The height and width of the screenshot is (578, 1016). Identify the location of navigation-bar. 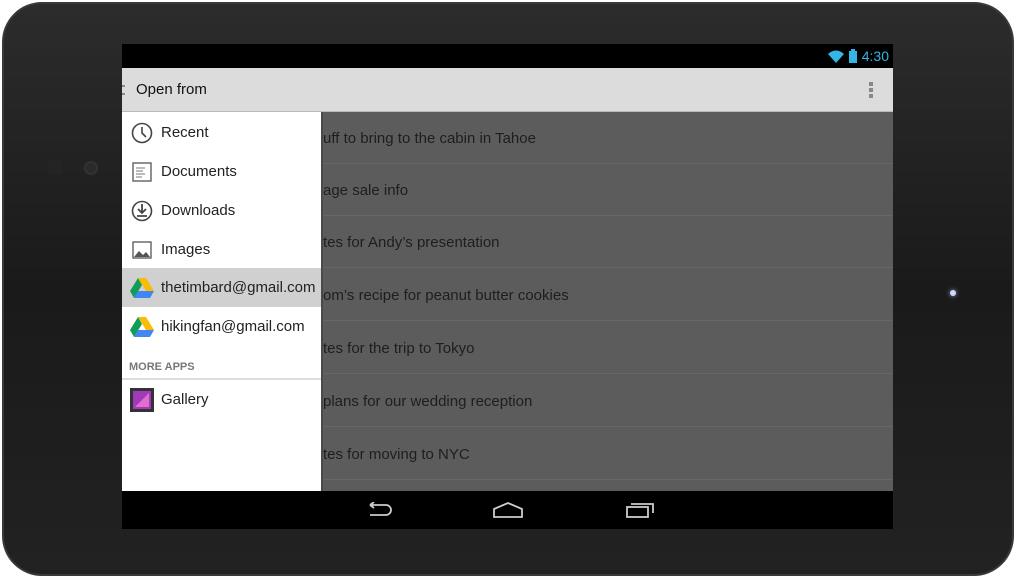
(507, 510).